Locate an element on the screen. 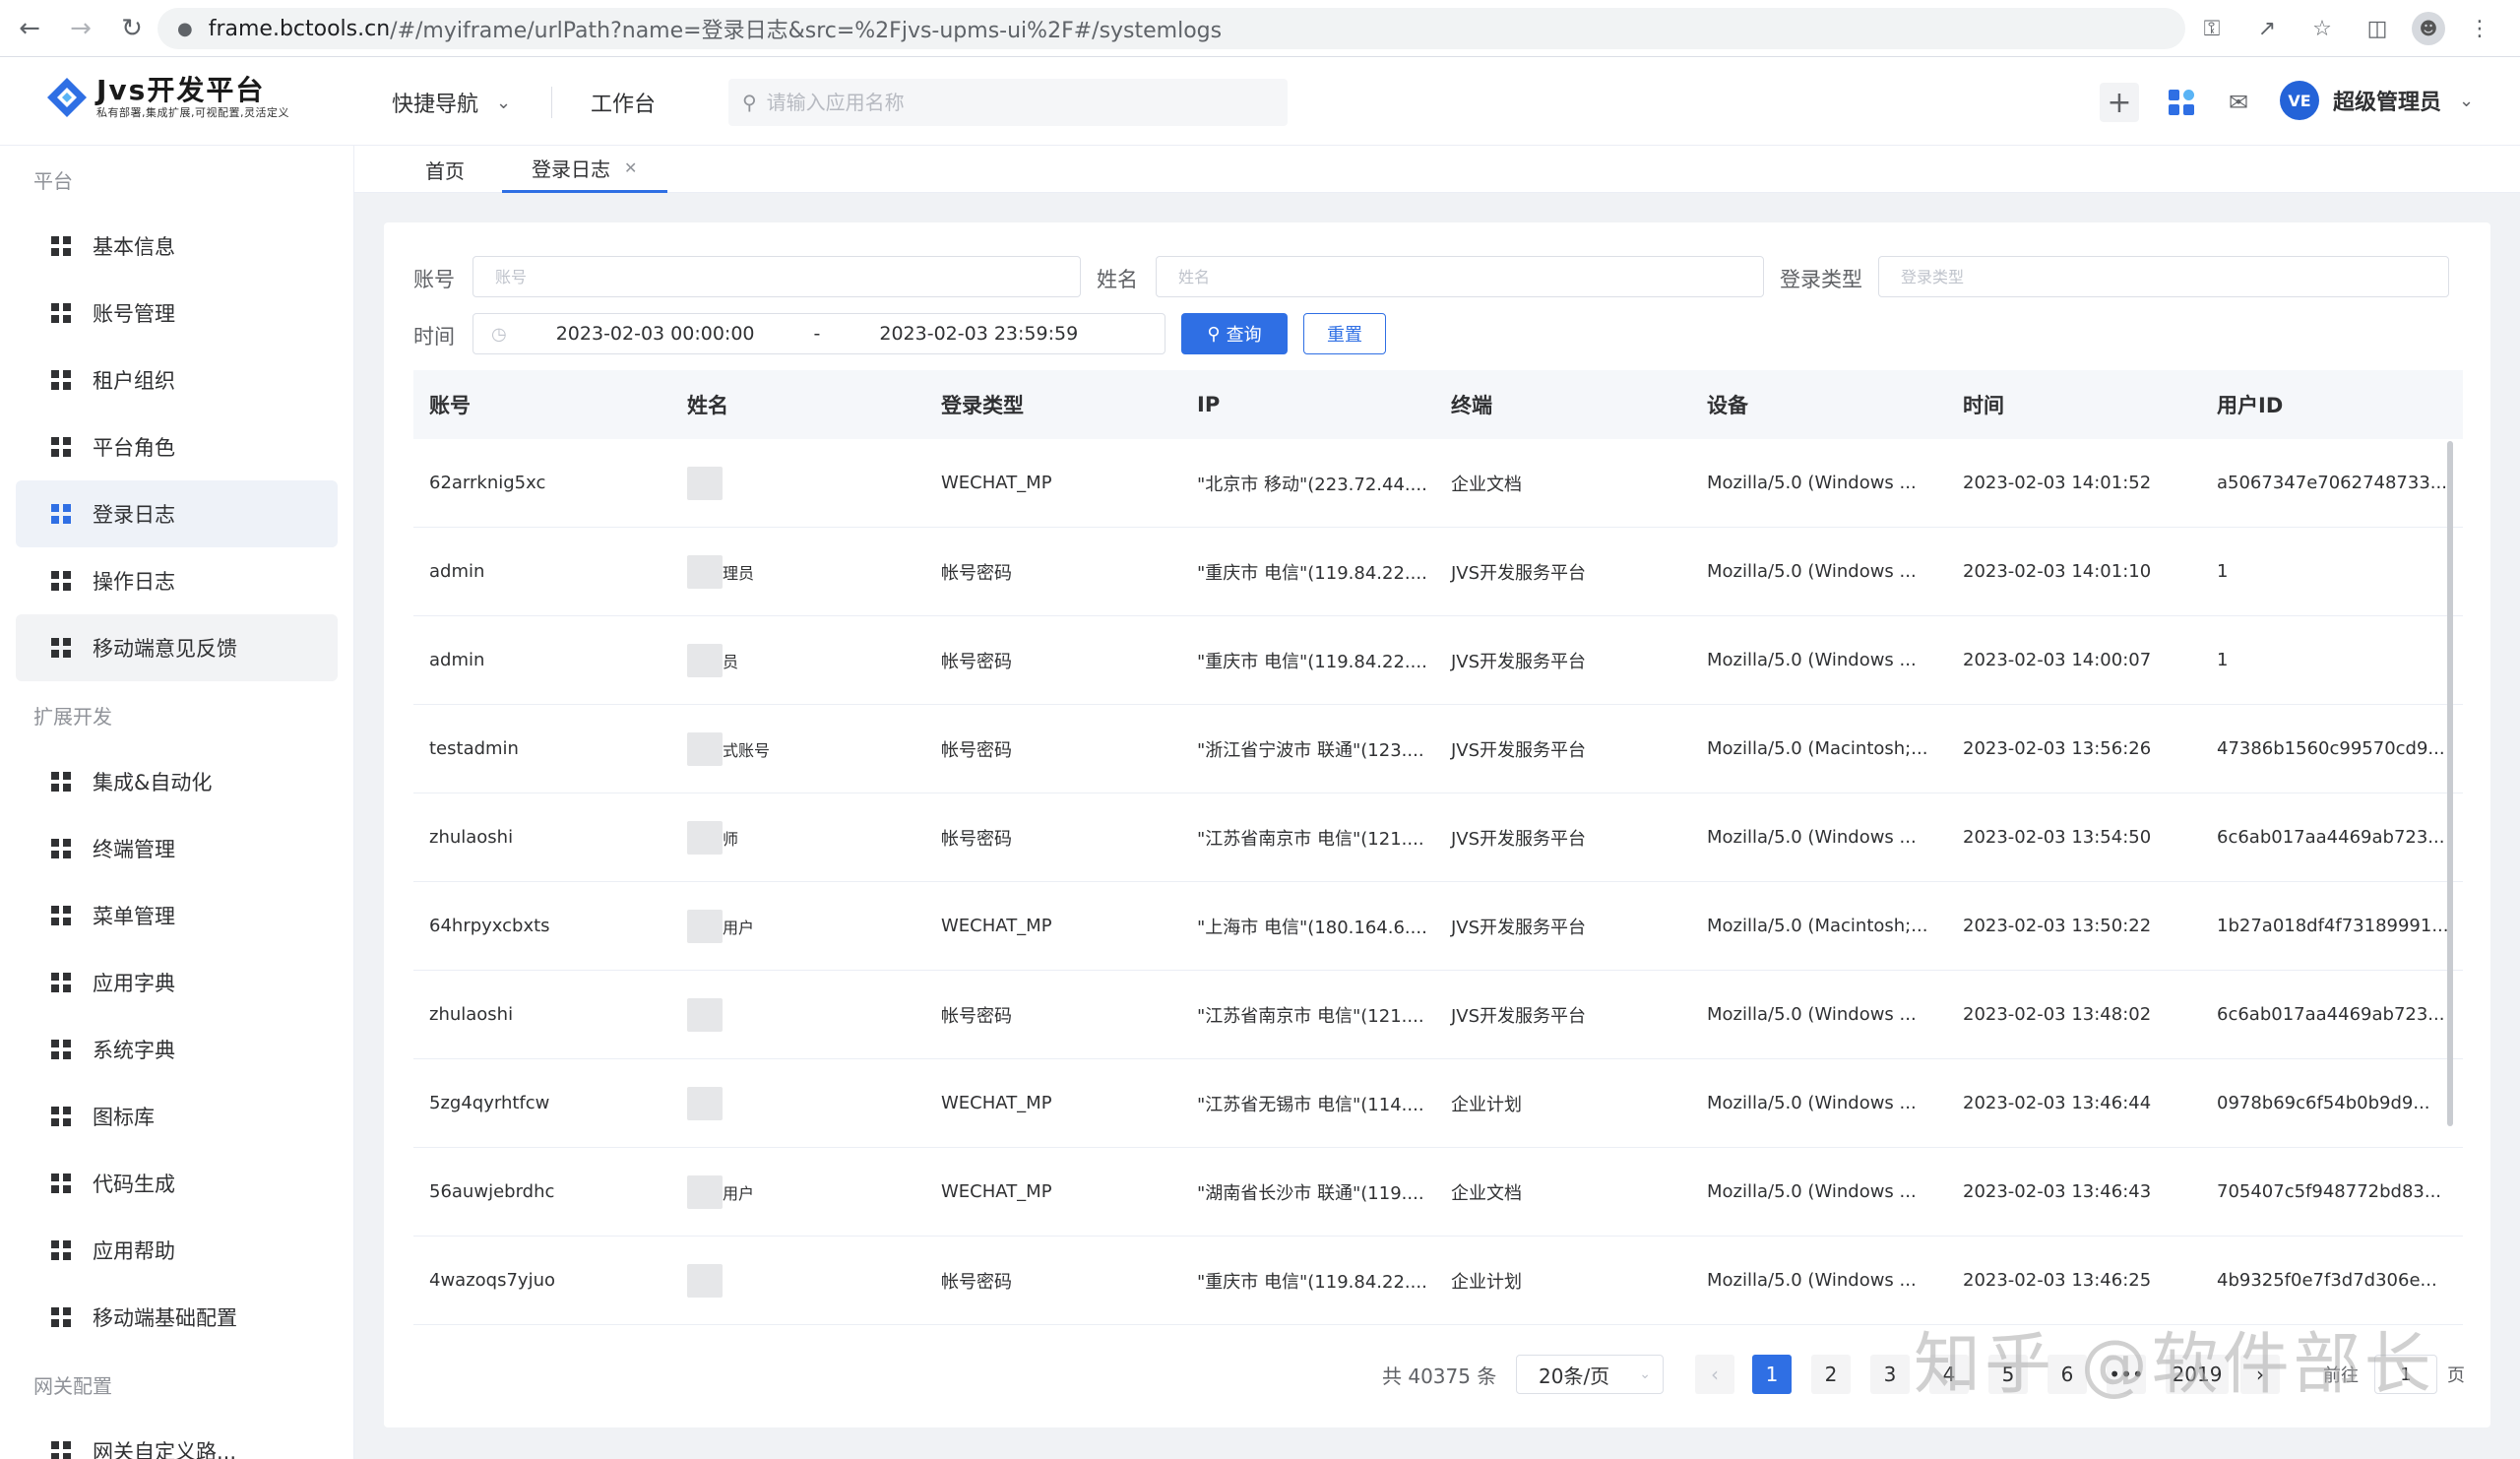  sidebar-group-title: 扩展开发 is located at coordinates (72, 716).